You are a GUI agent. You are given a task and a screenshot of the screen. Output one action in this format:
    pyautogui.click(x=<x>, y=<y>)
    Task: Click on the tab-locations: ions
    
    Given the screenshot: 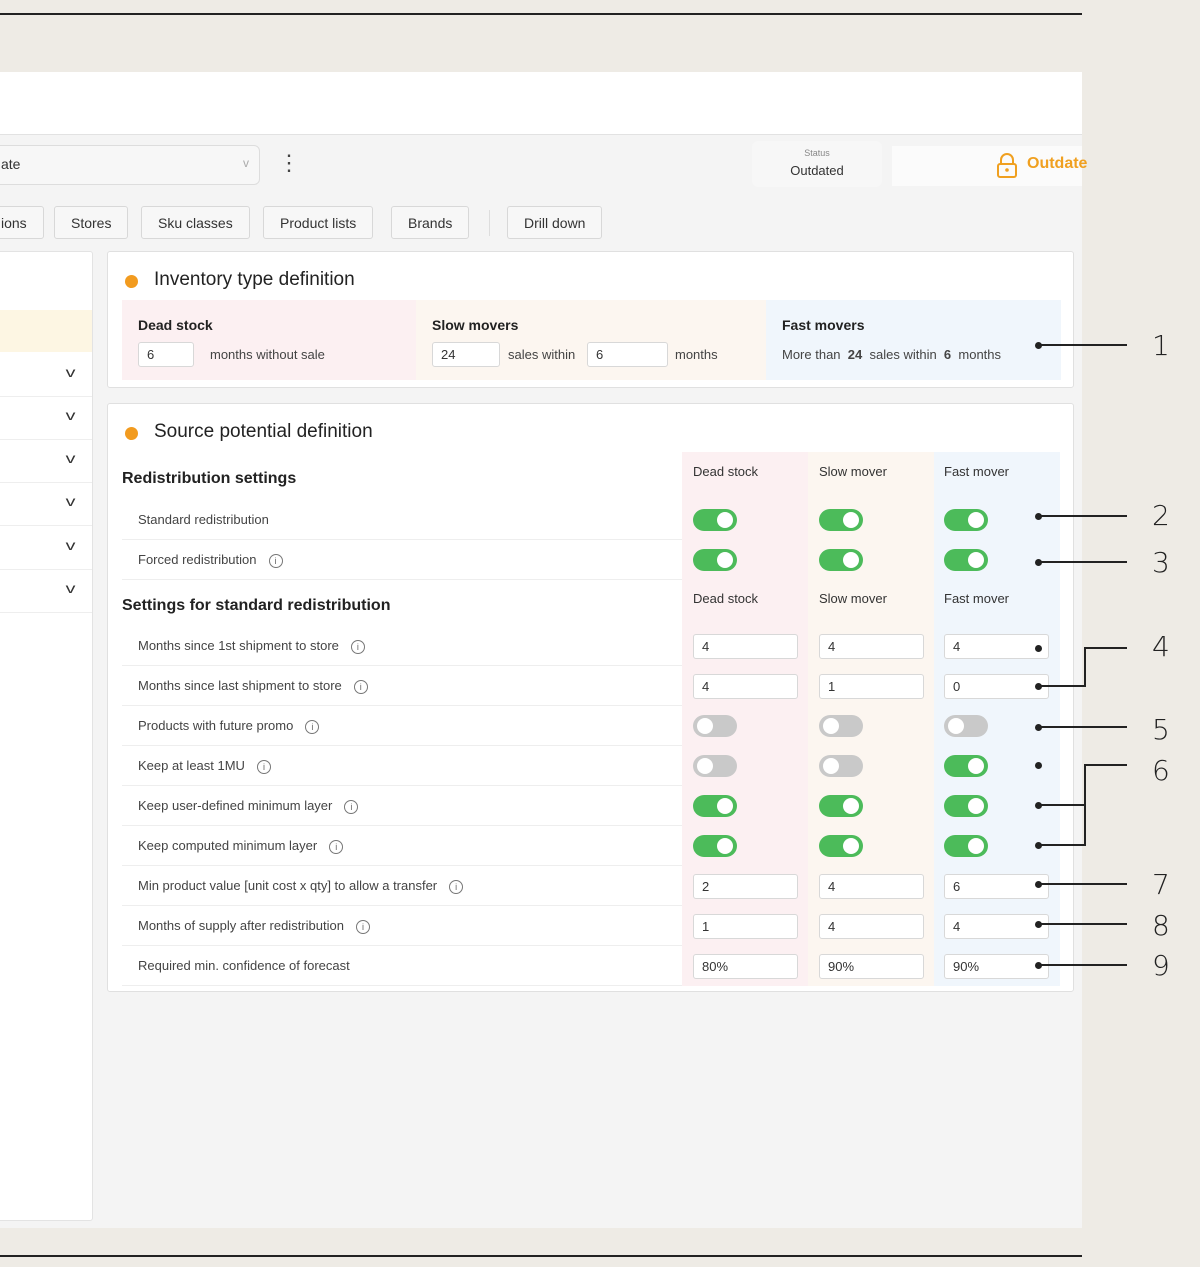 What is the action you would take?
    pyautogui.click(x=22, y=222)
    